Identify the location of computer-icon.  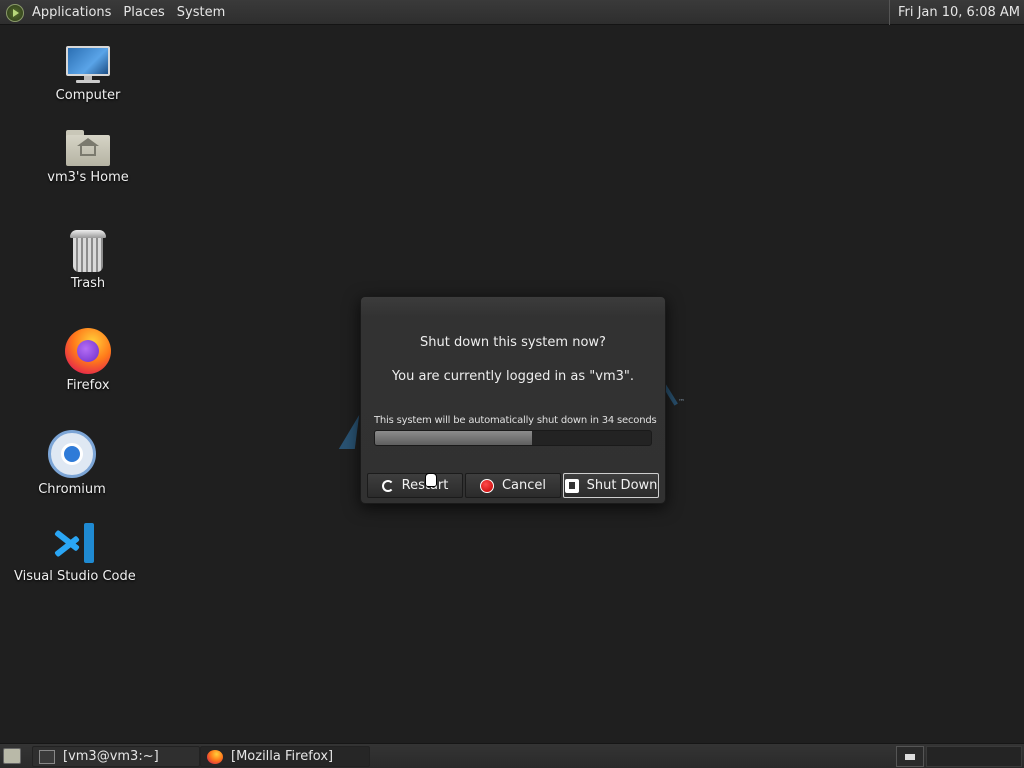
(88, 65).